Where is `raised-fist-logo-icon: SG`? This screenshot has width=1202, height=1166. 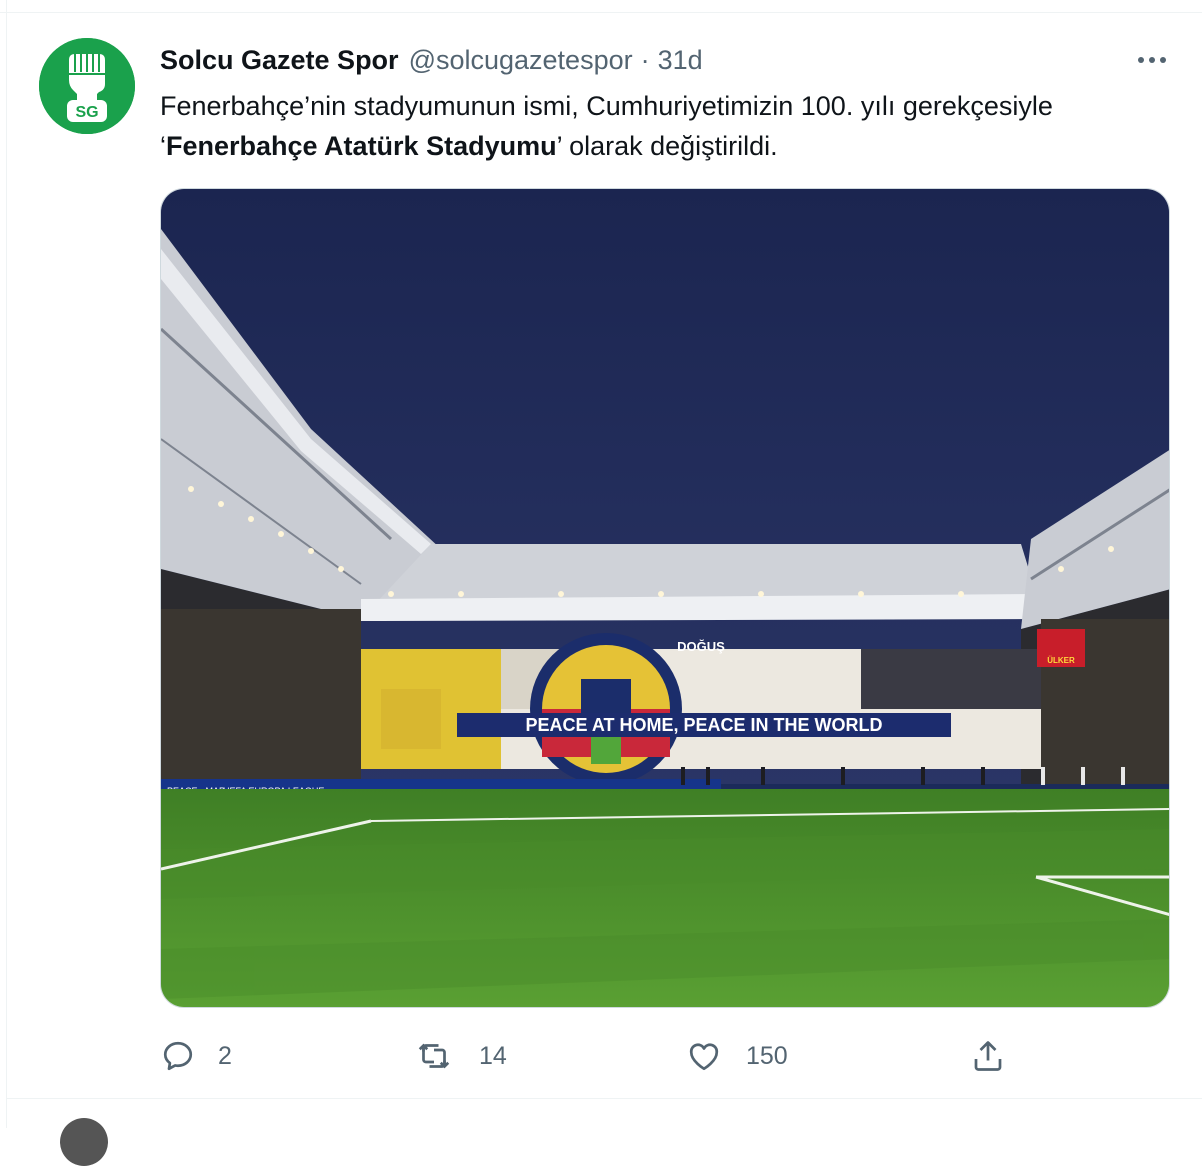
raised-fist-logo-icon: SG is located at coordinates (87, 86).